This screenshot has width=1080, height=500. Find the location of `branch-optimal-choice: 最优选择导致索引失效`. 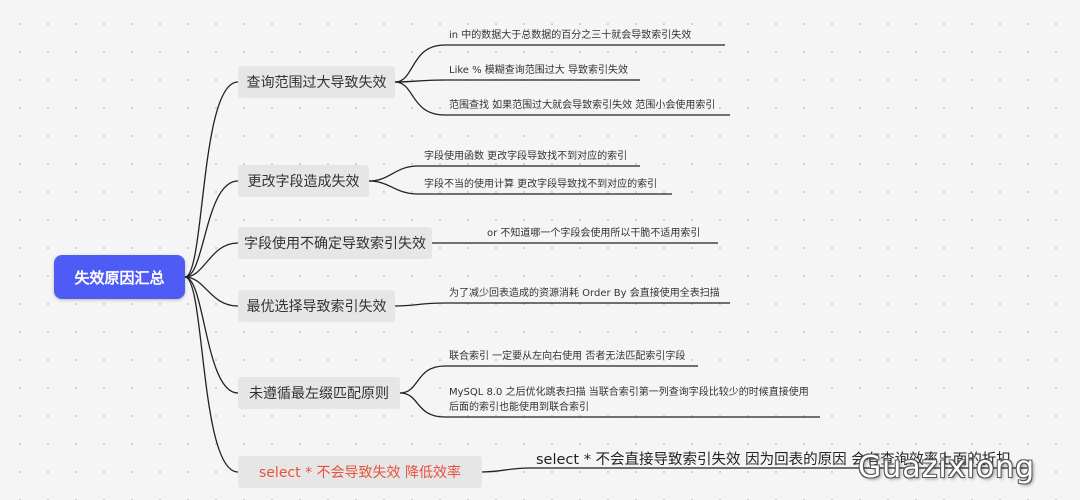

branch-optimal-choice: 最优选择导致索引失效 is located at coordinates (316, 306).